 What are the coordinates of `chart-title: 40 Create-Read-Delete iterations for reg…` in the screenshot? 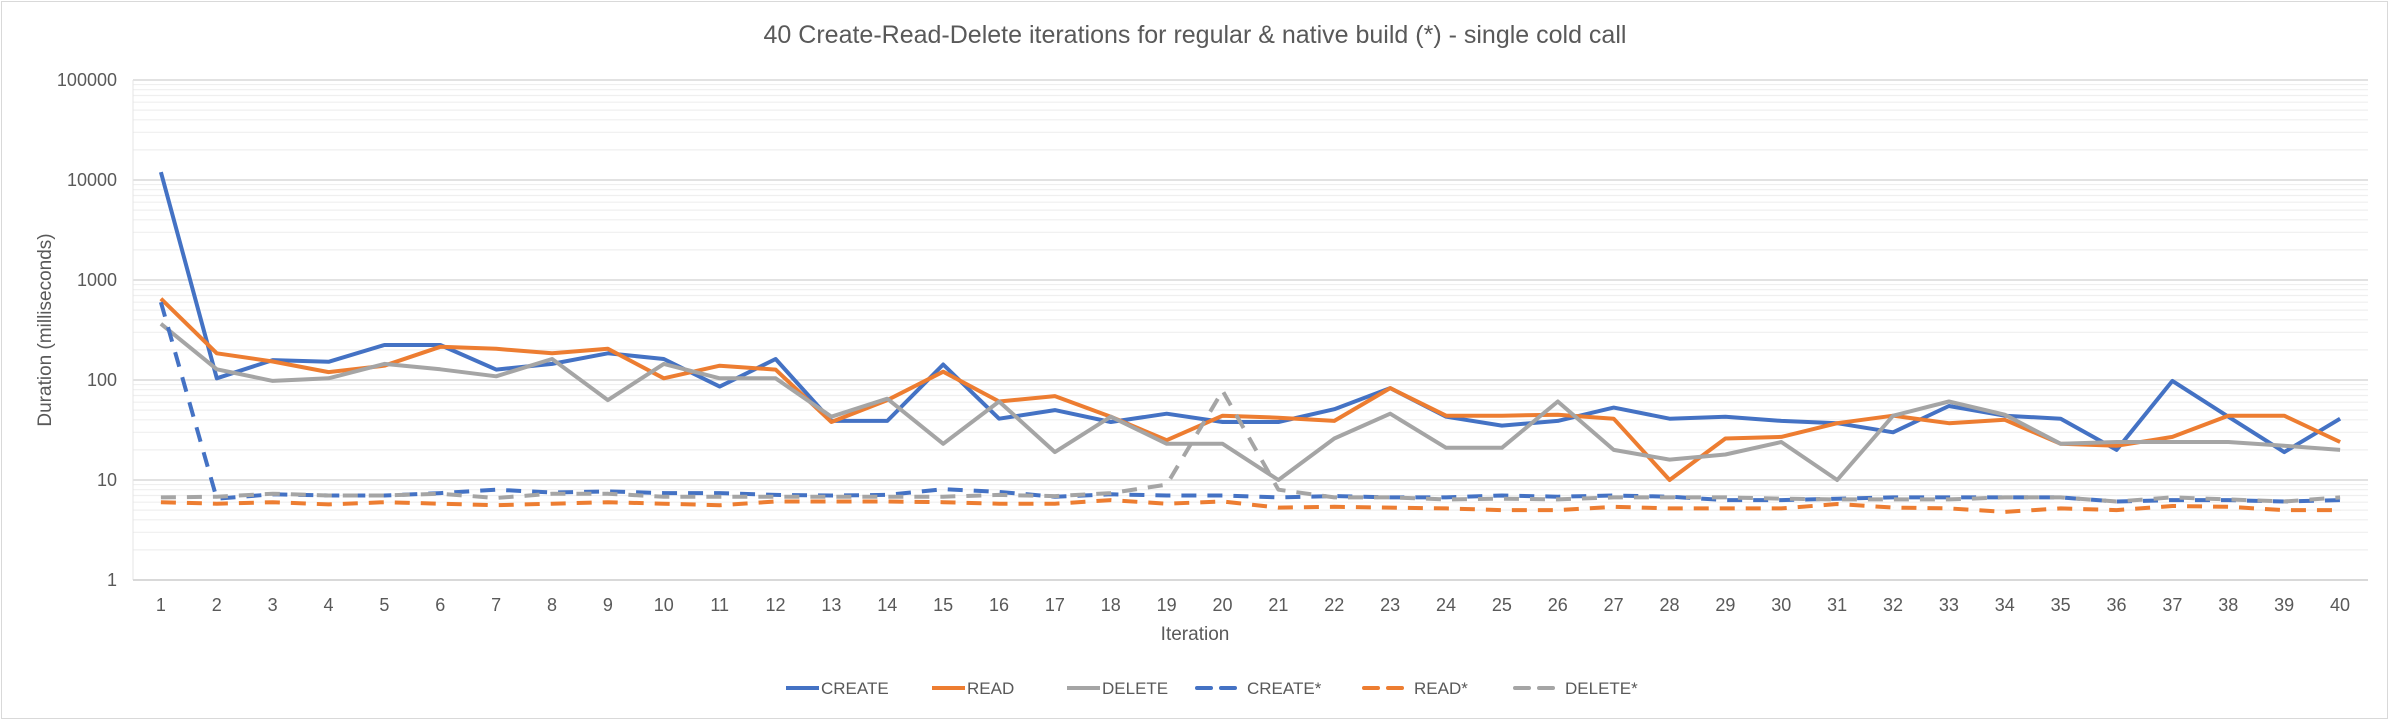 It's located at (1195, 35).